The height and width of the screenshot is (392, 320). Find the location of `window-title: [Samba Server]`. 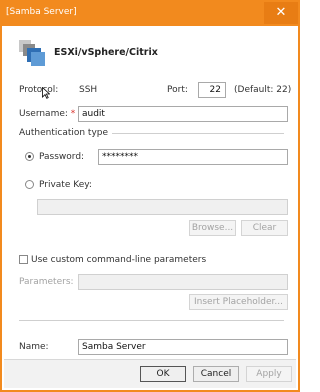

window-title: [Samba Server] is located at coordinates (41, 12).